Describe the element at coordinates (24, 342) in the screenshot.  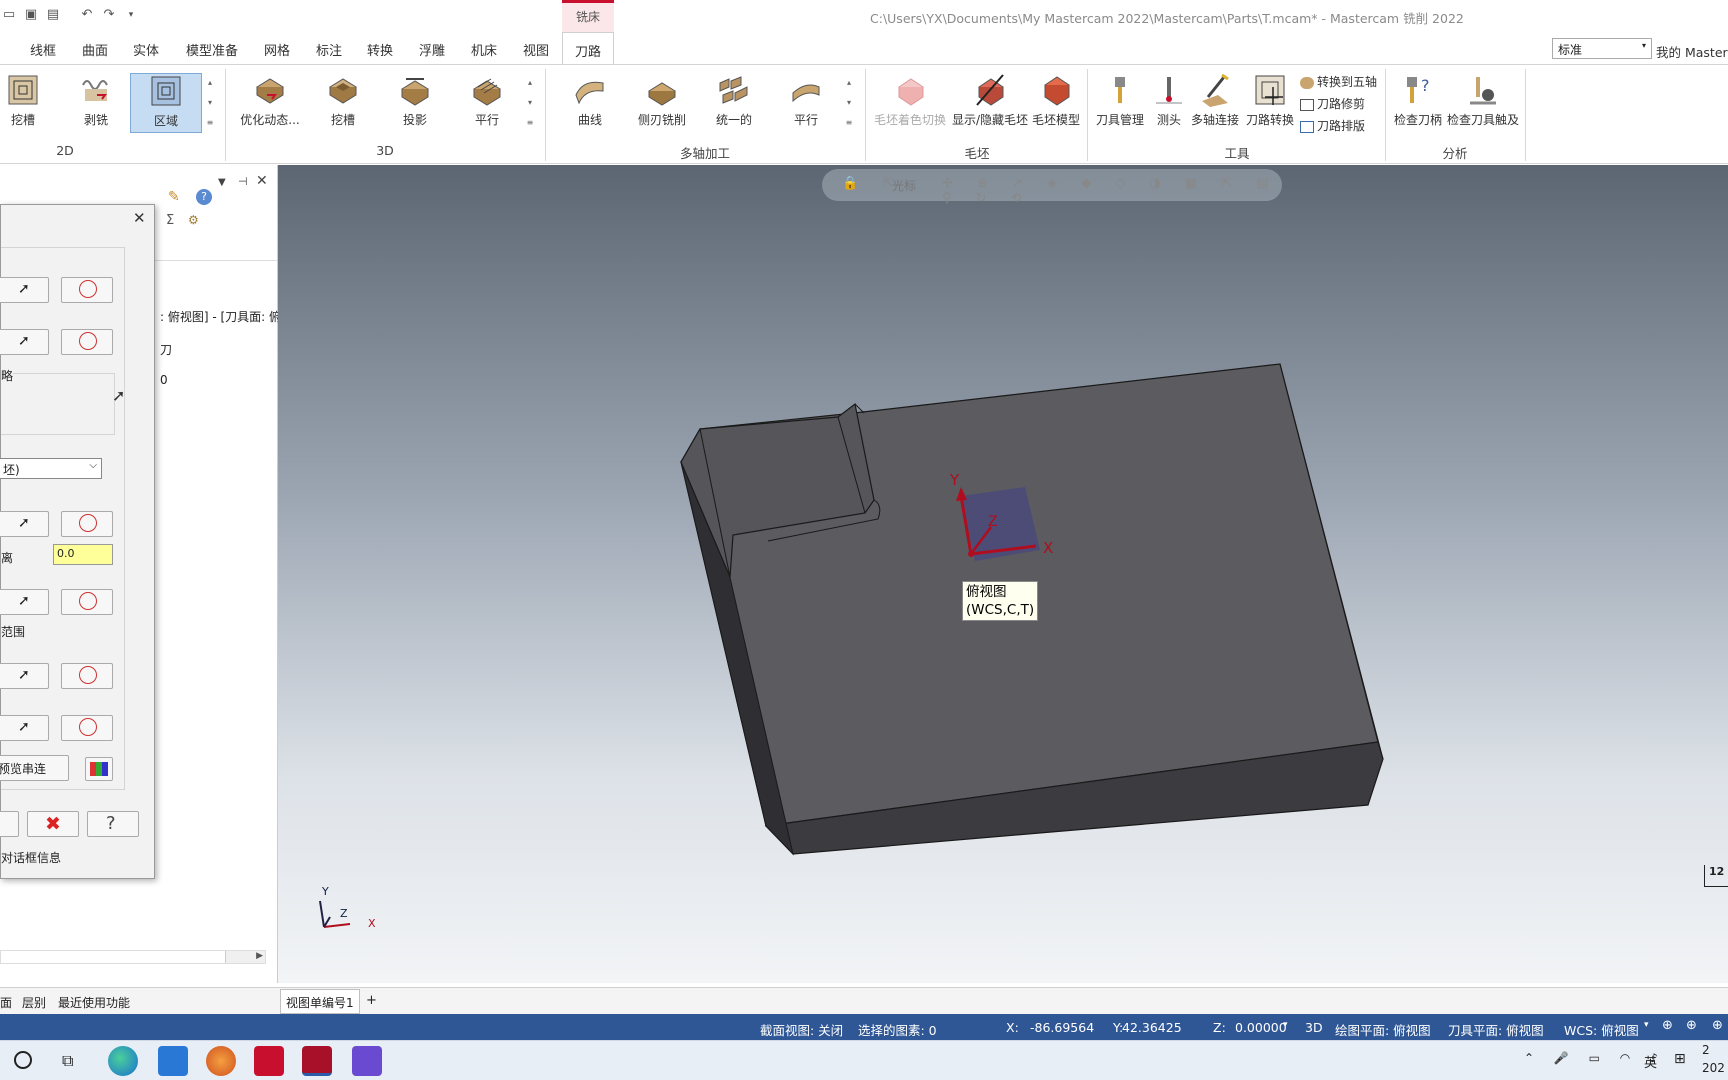
I see `select-button-2: ➚` at that location.